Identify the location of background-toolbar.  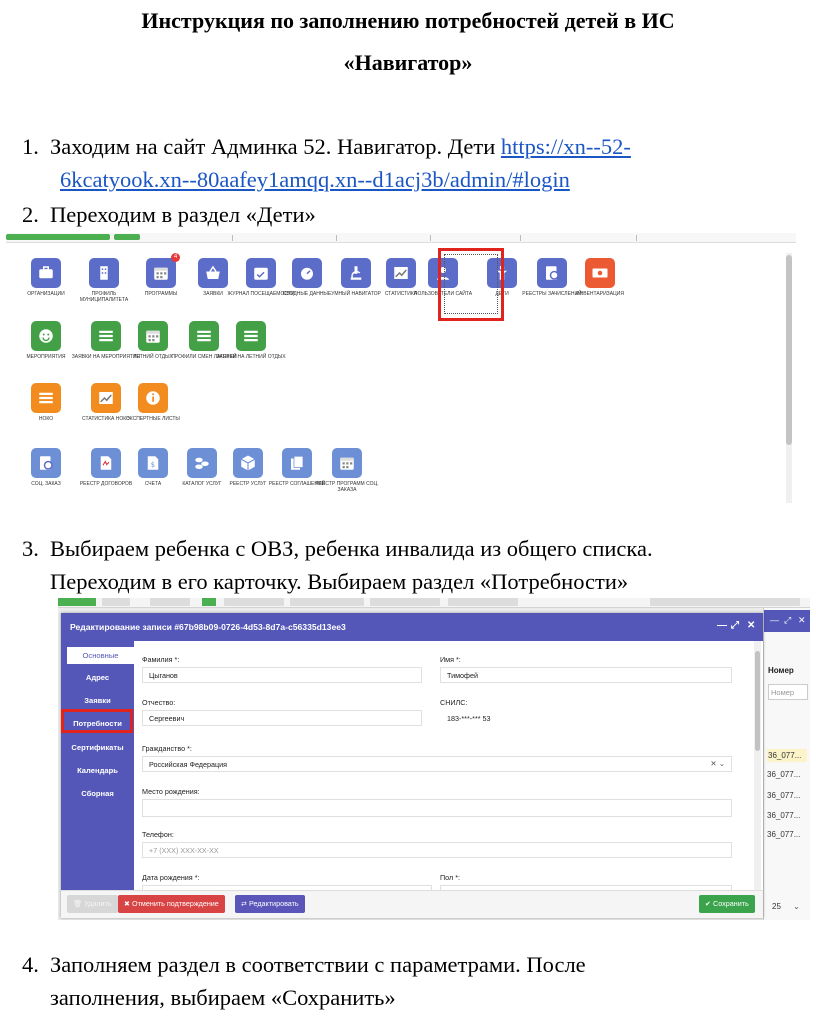
(434, 603).